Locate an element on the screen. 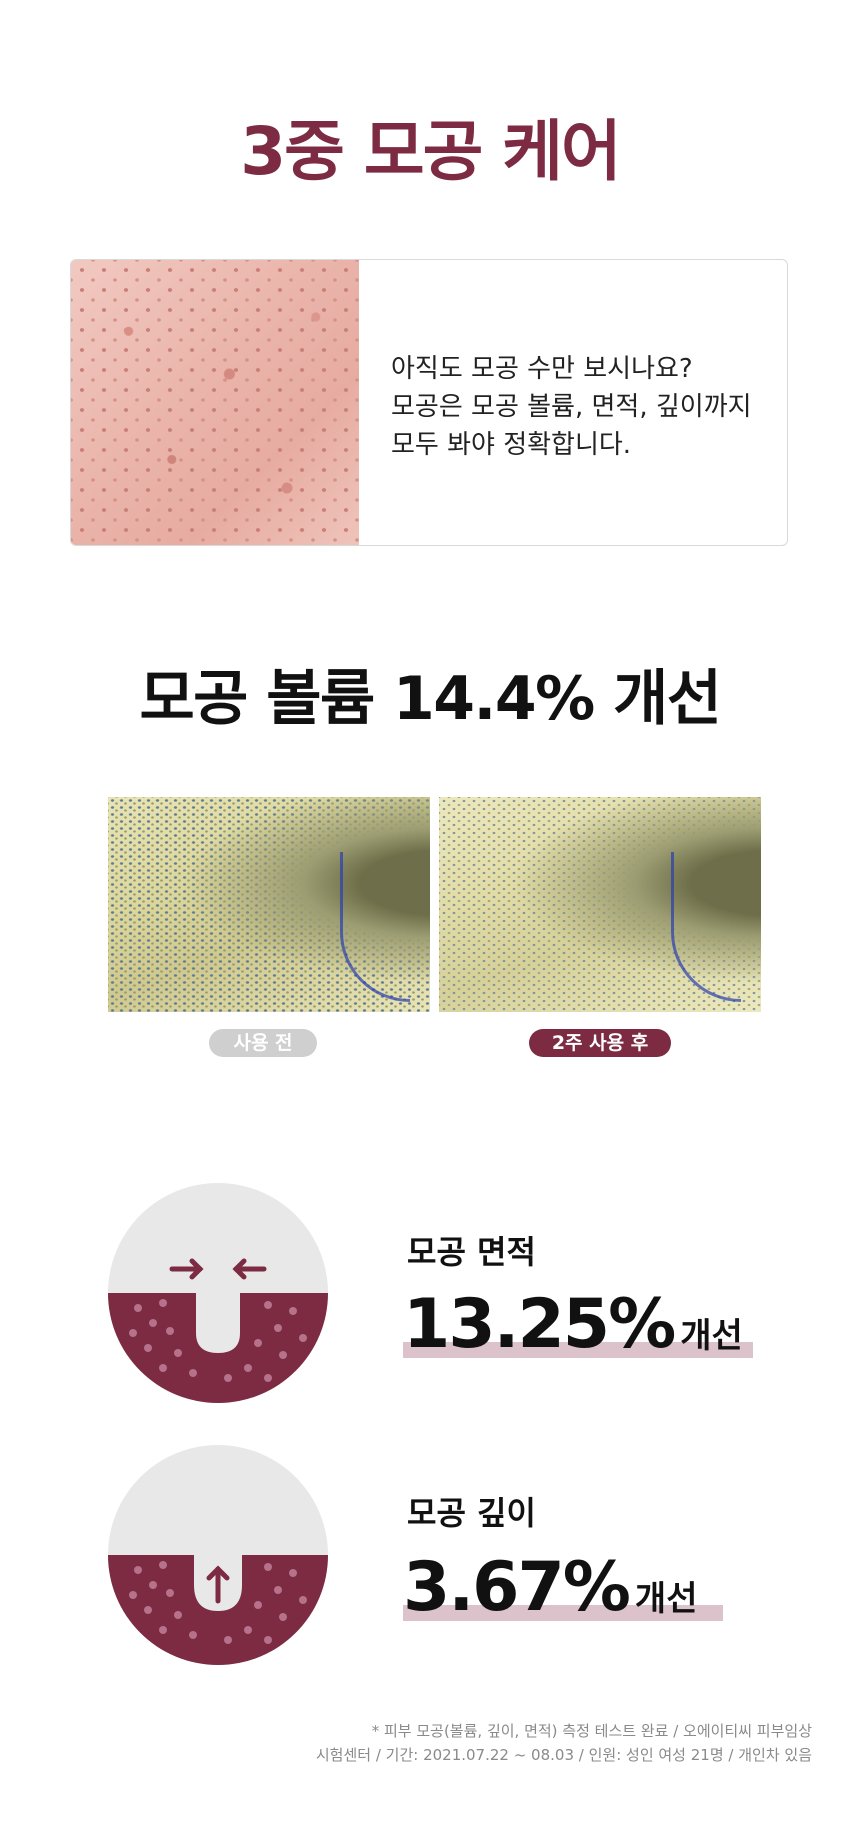  intro-line: 모두 봐야 정확합니다. is located at coordinates (511, 445).